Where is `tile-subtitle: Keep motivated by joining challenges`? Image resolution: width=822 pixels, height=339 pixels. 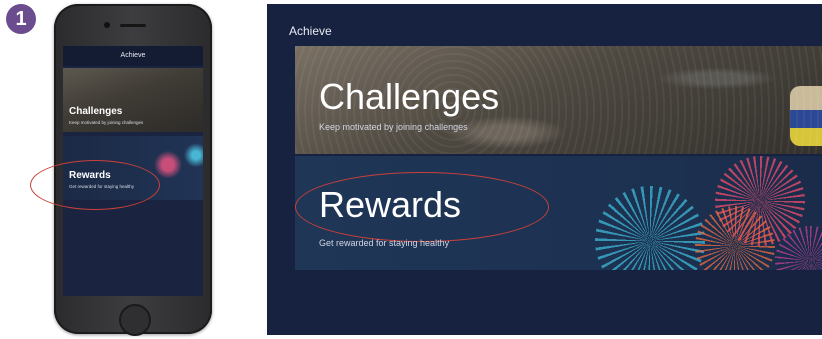
tile-subtitle: Keep motivated by joining challenges is located at coordinates (393, 127).